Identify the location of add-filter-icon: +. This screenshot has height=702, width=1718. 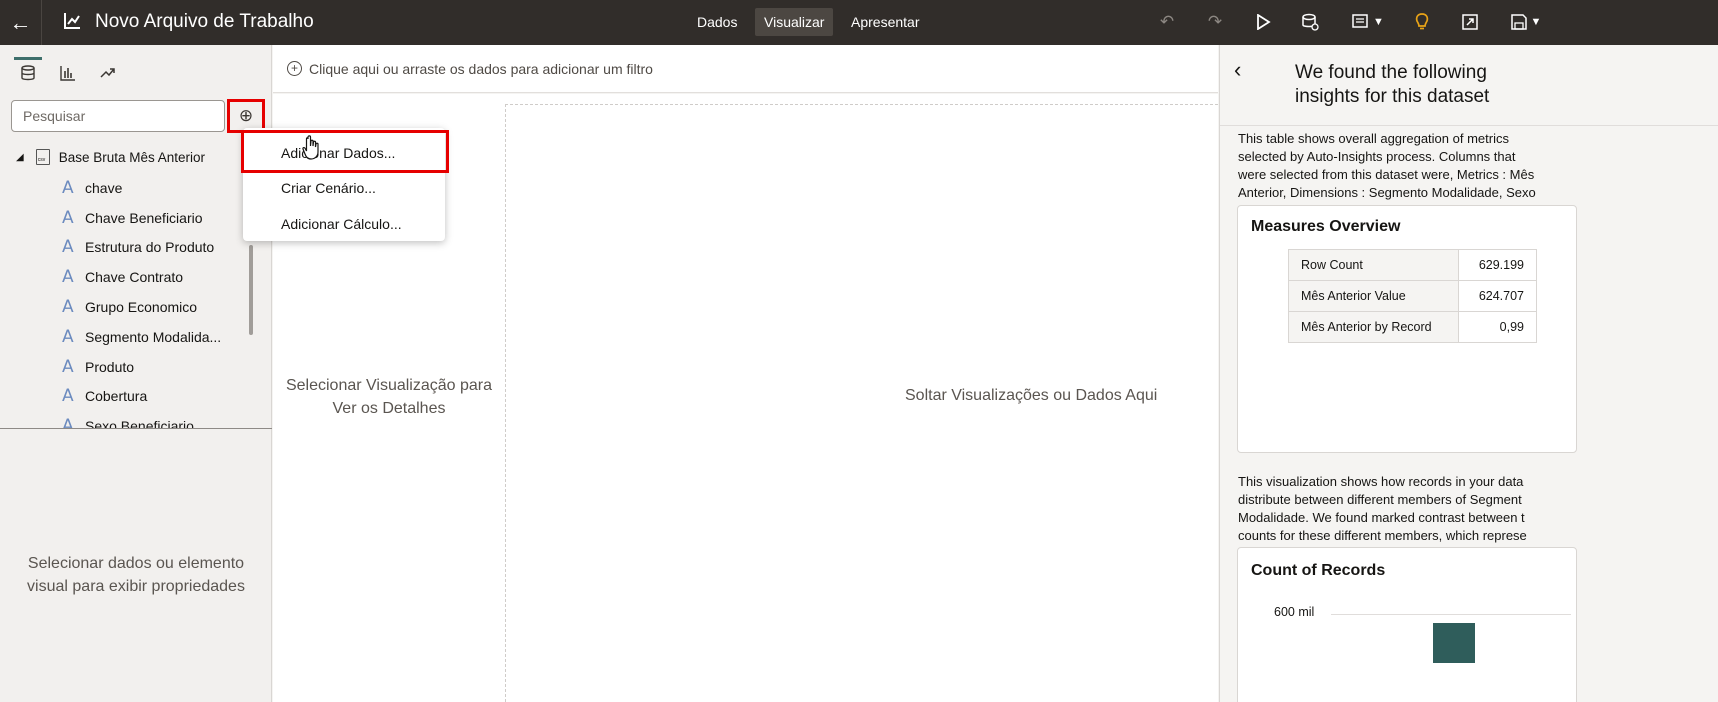
(294, 68).